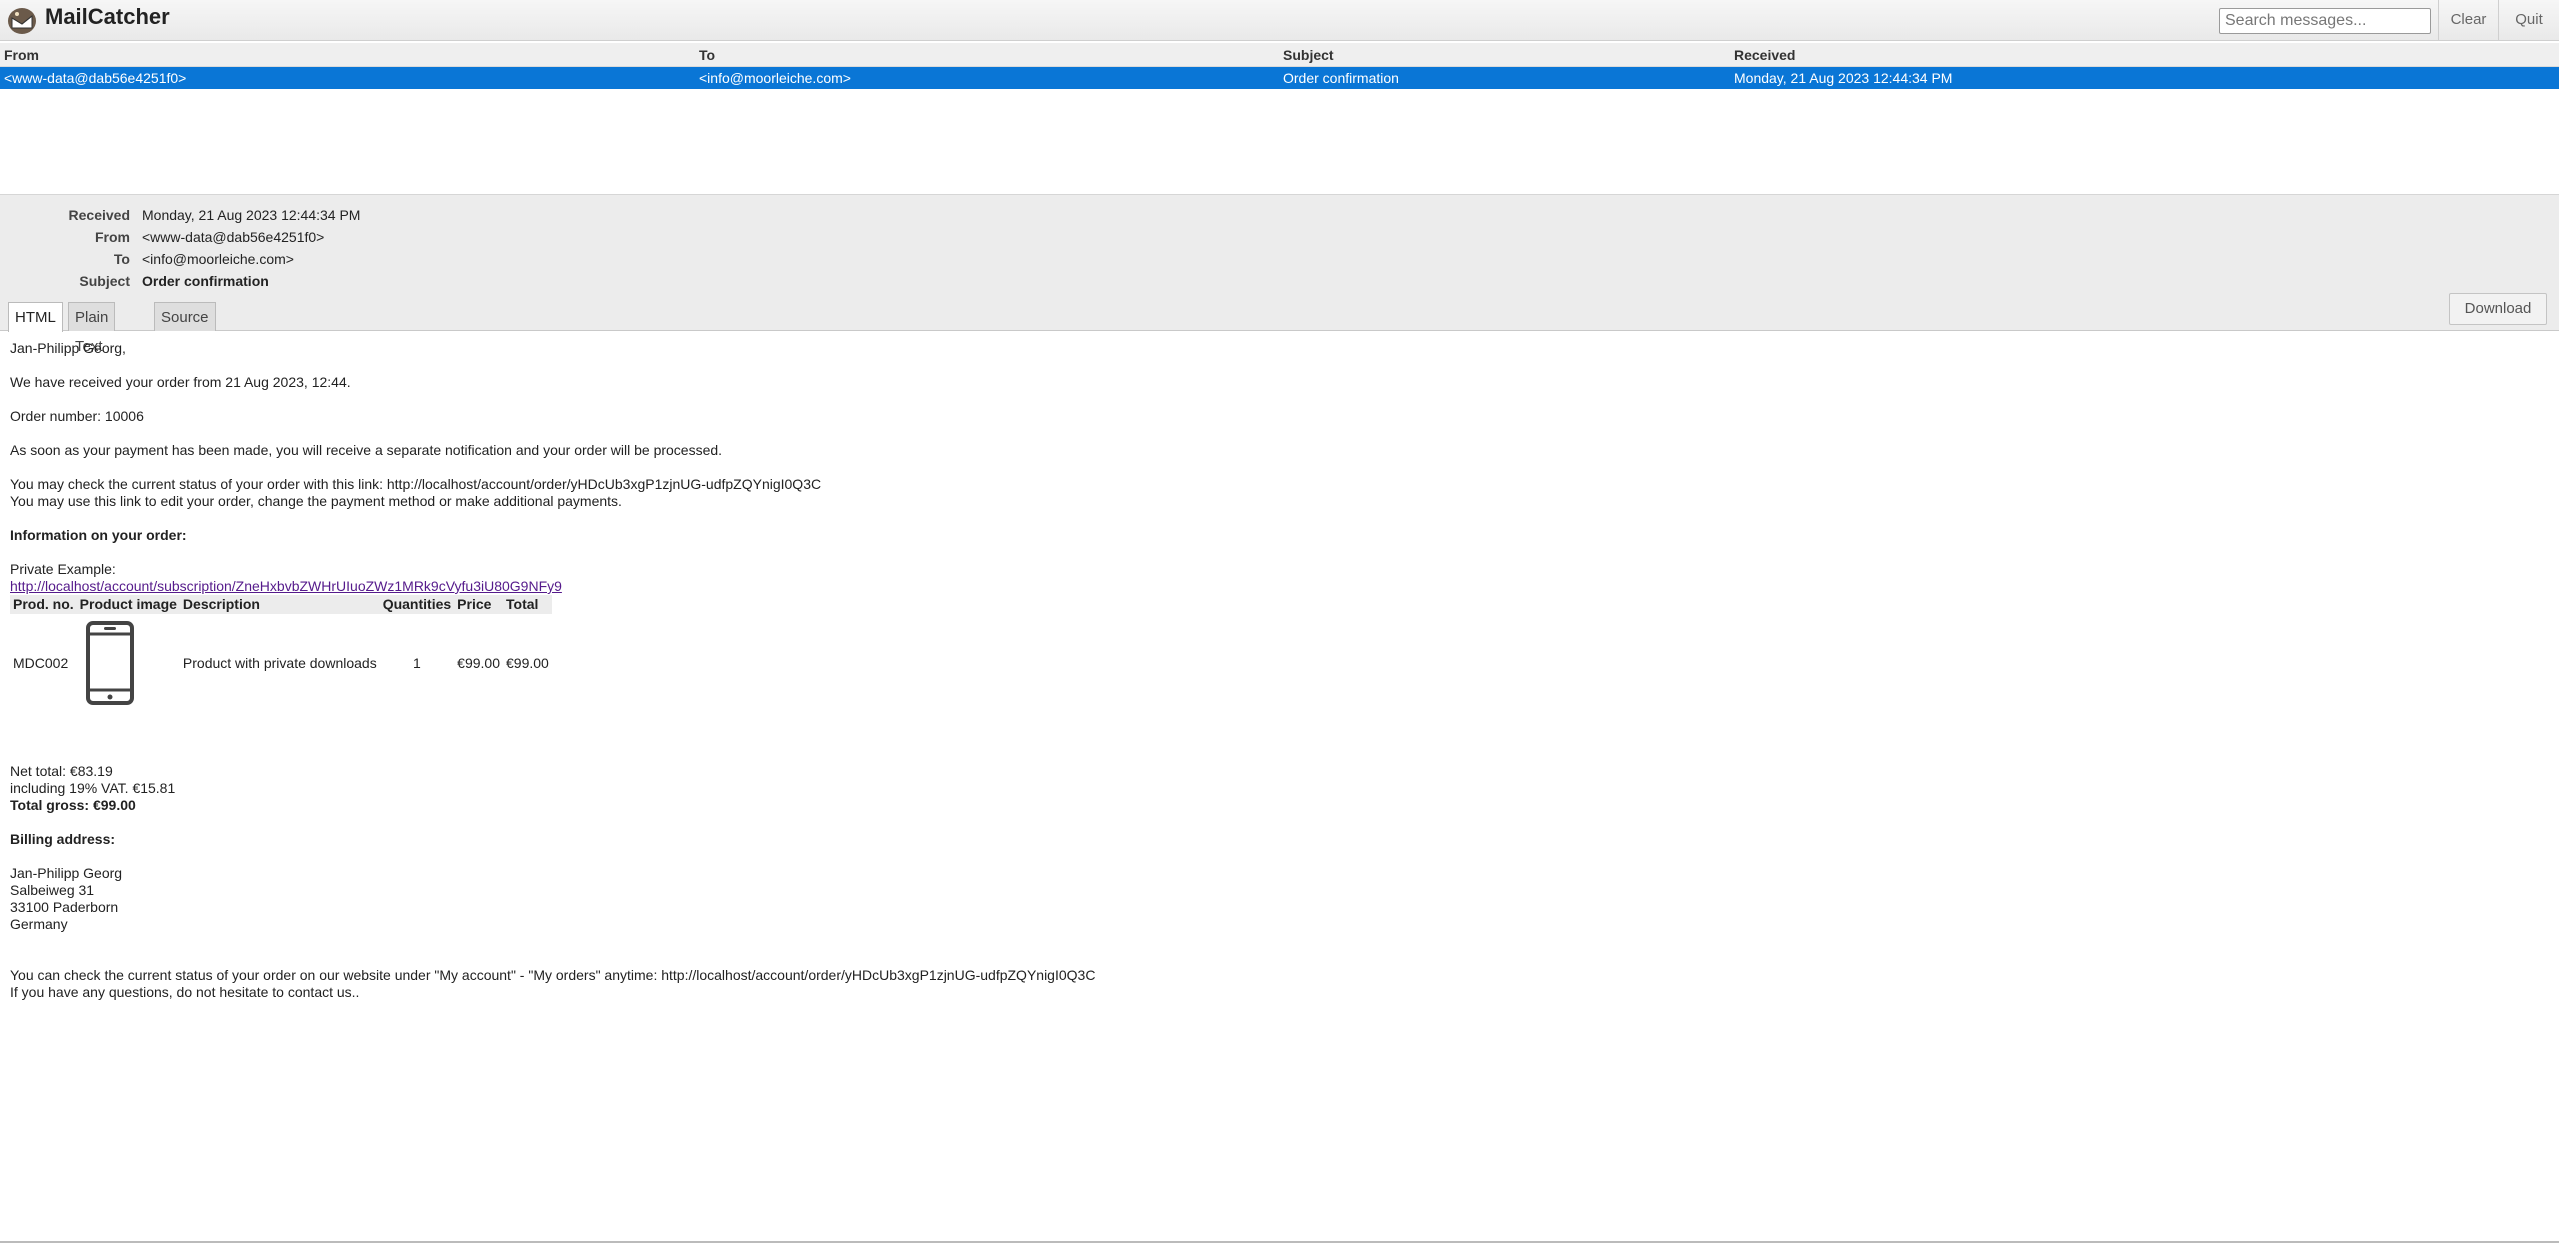 The width and height of the screenshot is (2559, 1243). Describe the element at coordinates (66, 873) in the screenshot. I see `billing-name: Jan-Philipp Georg` at that location.